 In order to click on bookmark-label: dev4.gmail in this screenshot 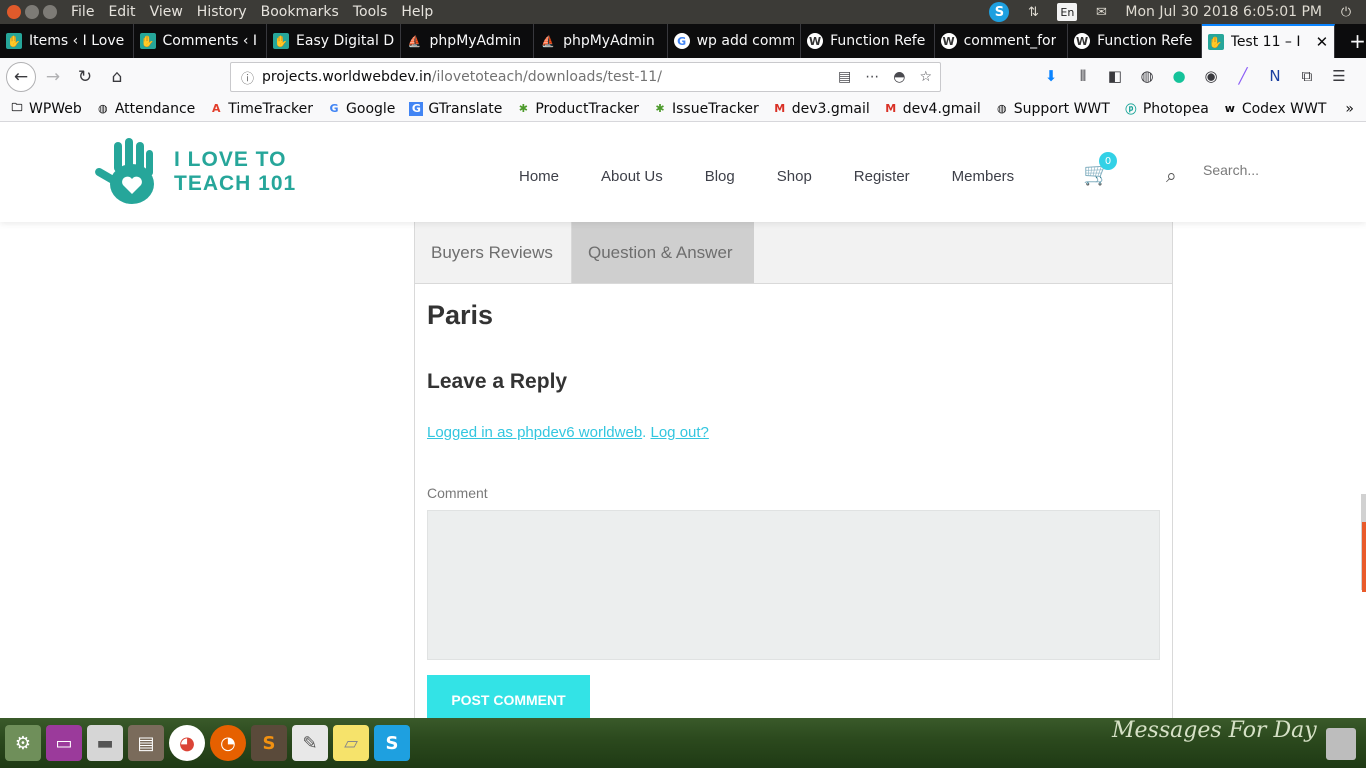, I will do `click(941, 108)`.